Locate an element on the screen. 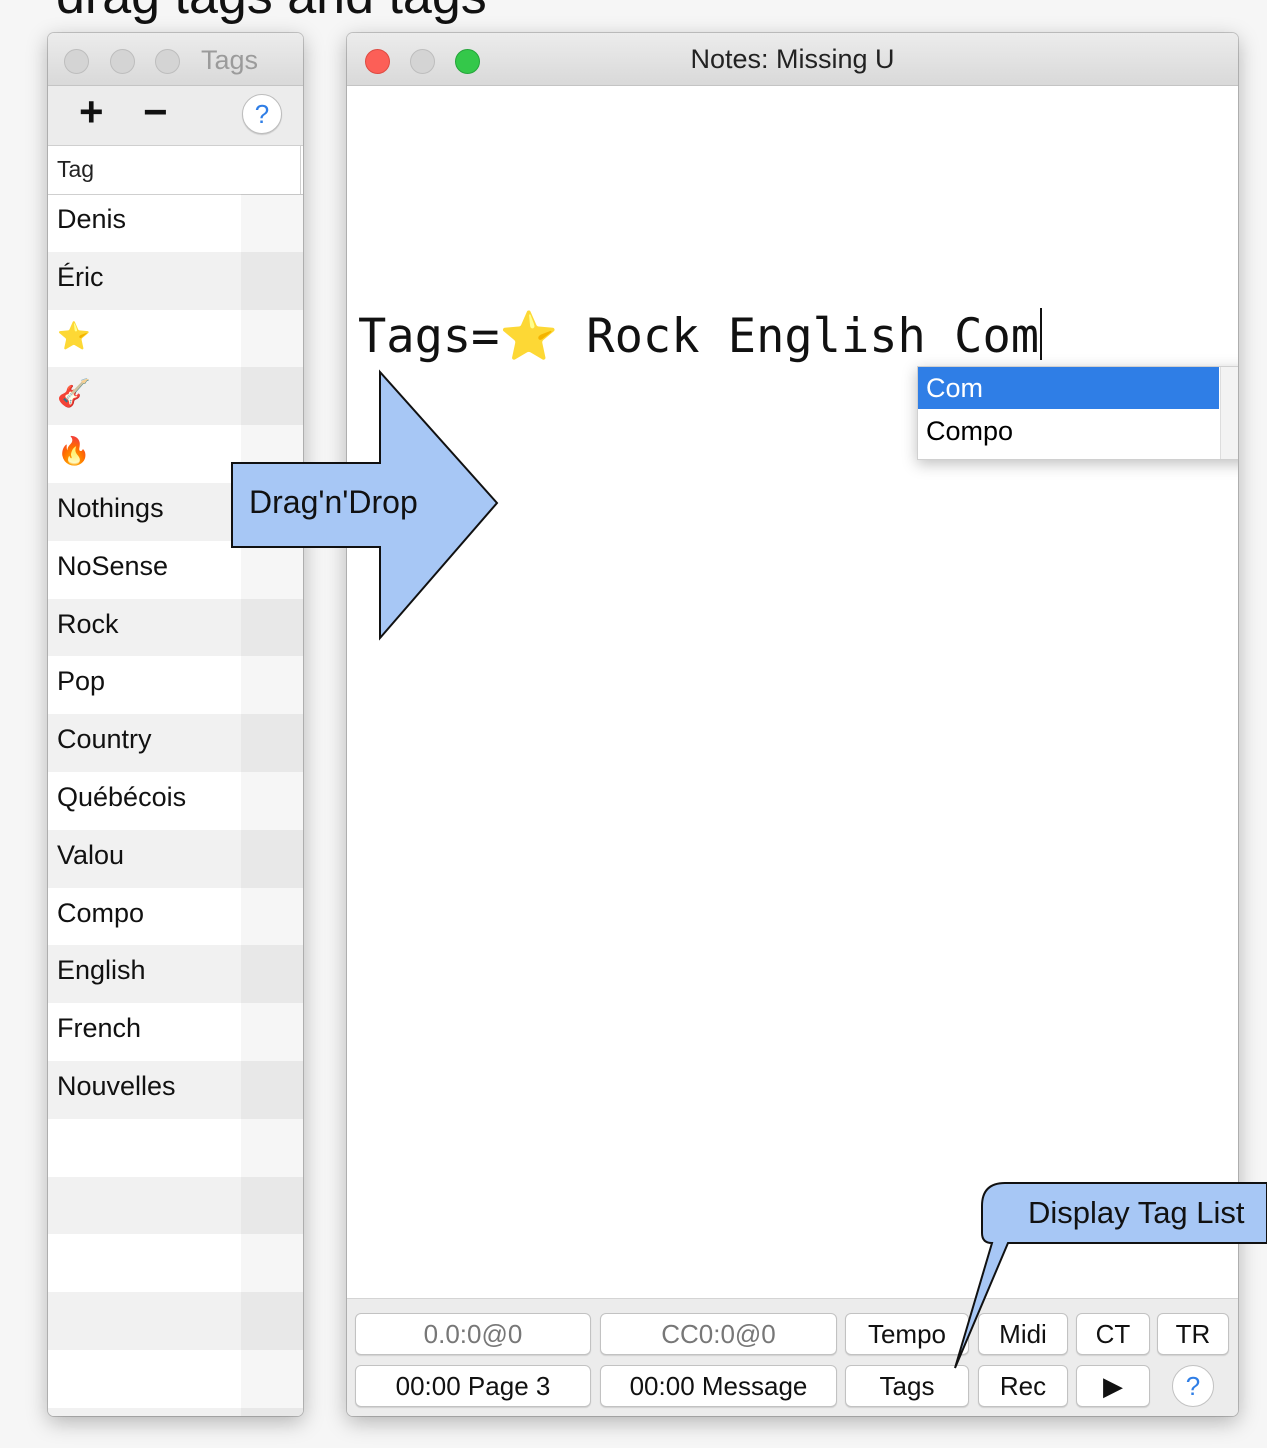 This screenshot has height=1448, width=1267. cc-display: CC0:0@0 is located at coordinates (718, 1334).